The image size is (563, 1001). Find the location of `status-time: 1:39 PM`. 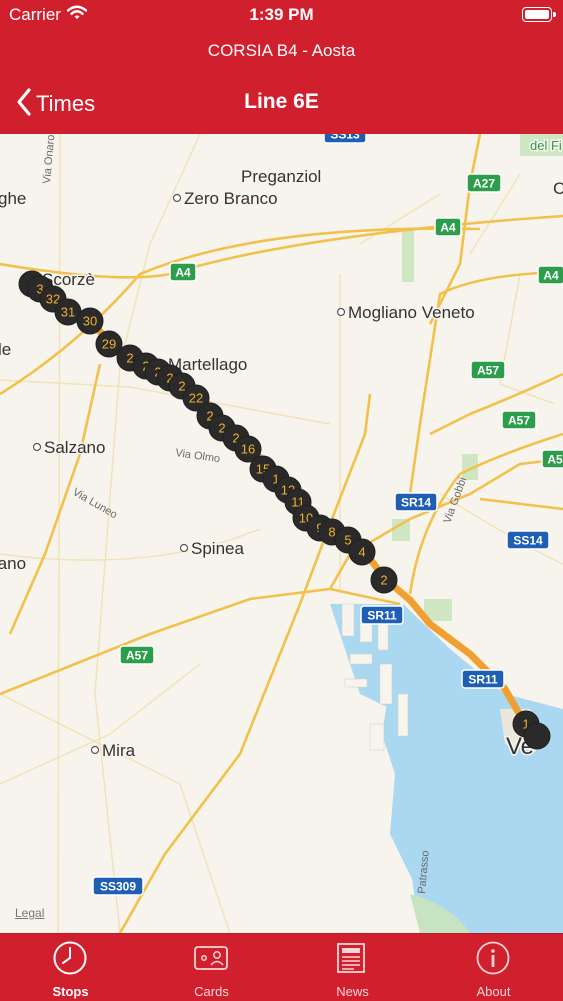

status-time: 1:39 PM is located at coordinates (281, 14).